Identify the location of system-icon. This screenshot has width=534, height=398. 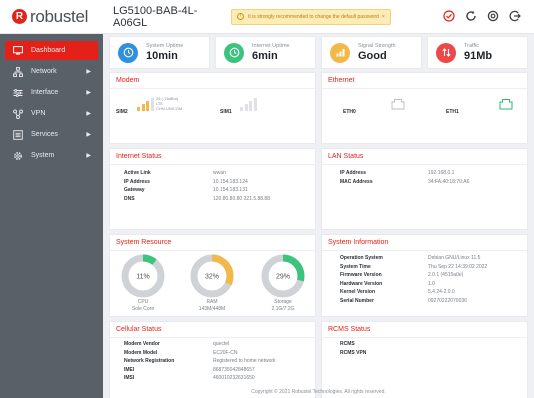
(18, 156).